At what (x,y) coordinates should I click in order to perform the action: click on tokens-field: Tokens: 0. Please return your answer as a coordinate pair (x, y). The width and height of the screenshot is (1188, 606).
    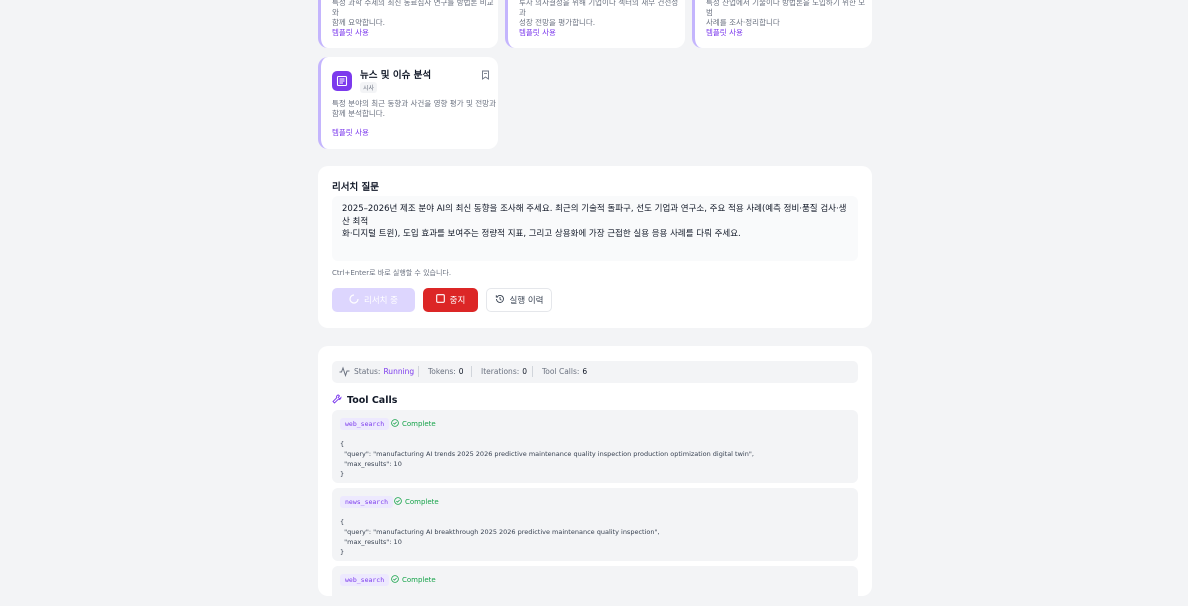
    Looking at the image, I should click on (446, 371).